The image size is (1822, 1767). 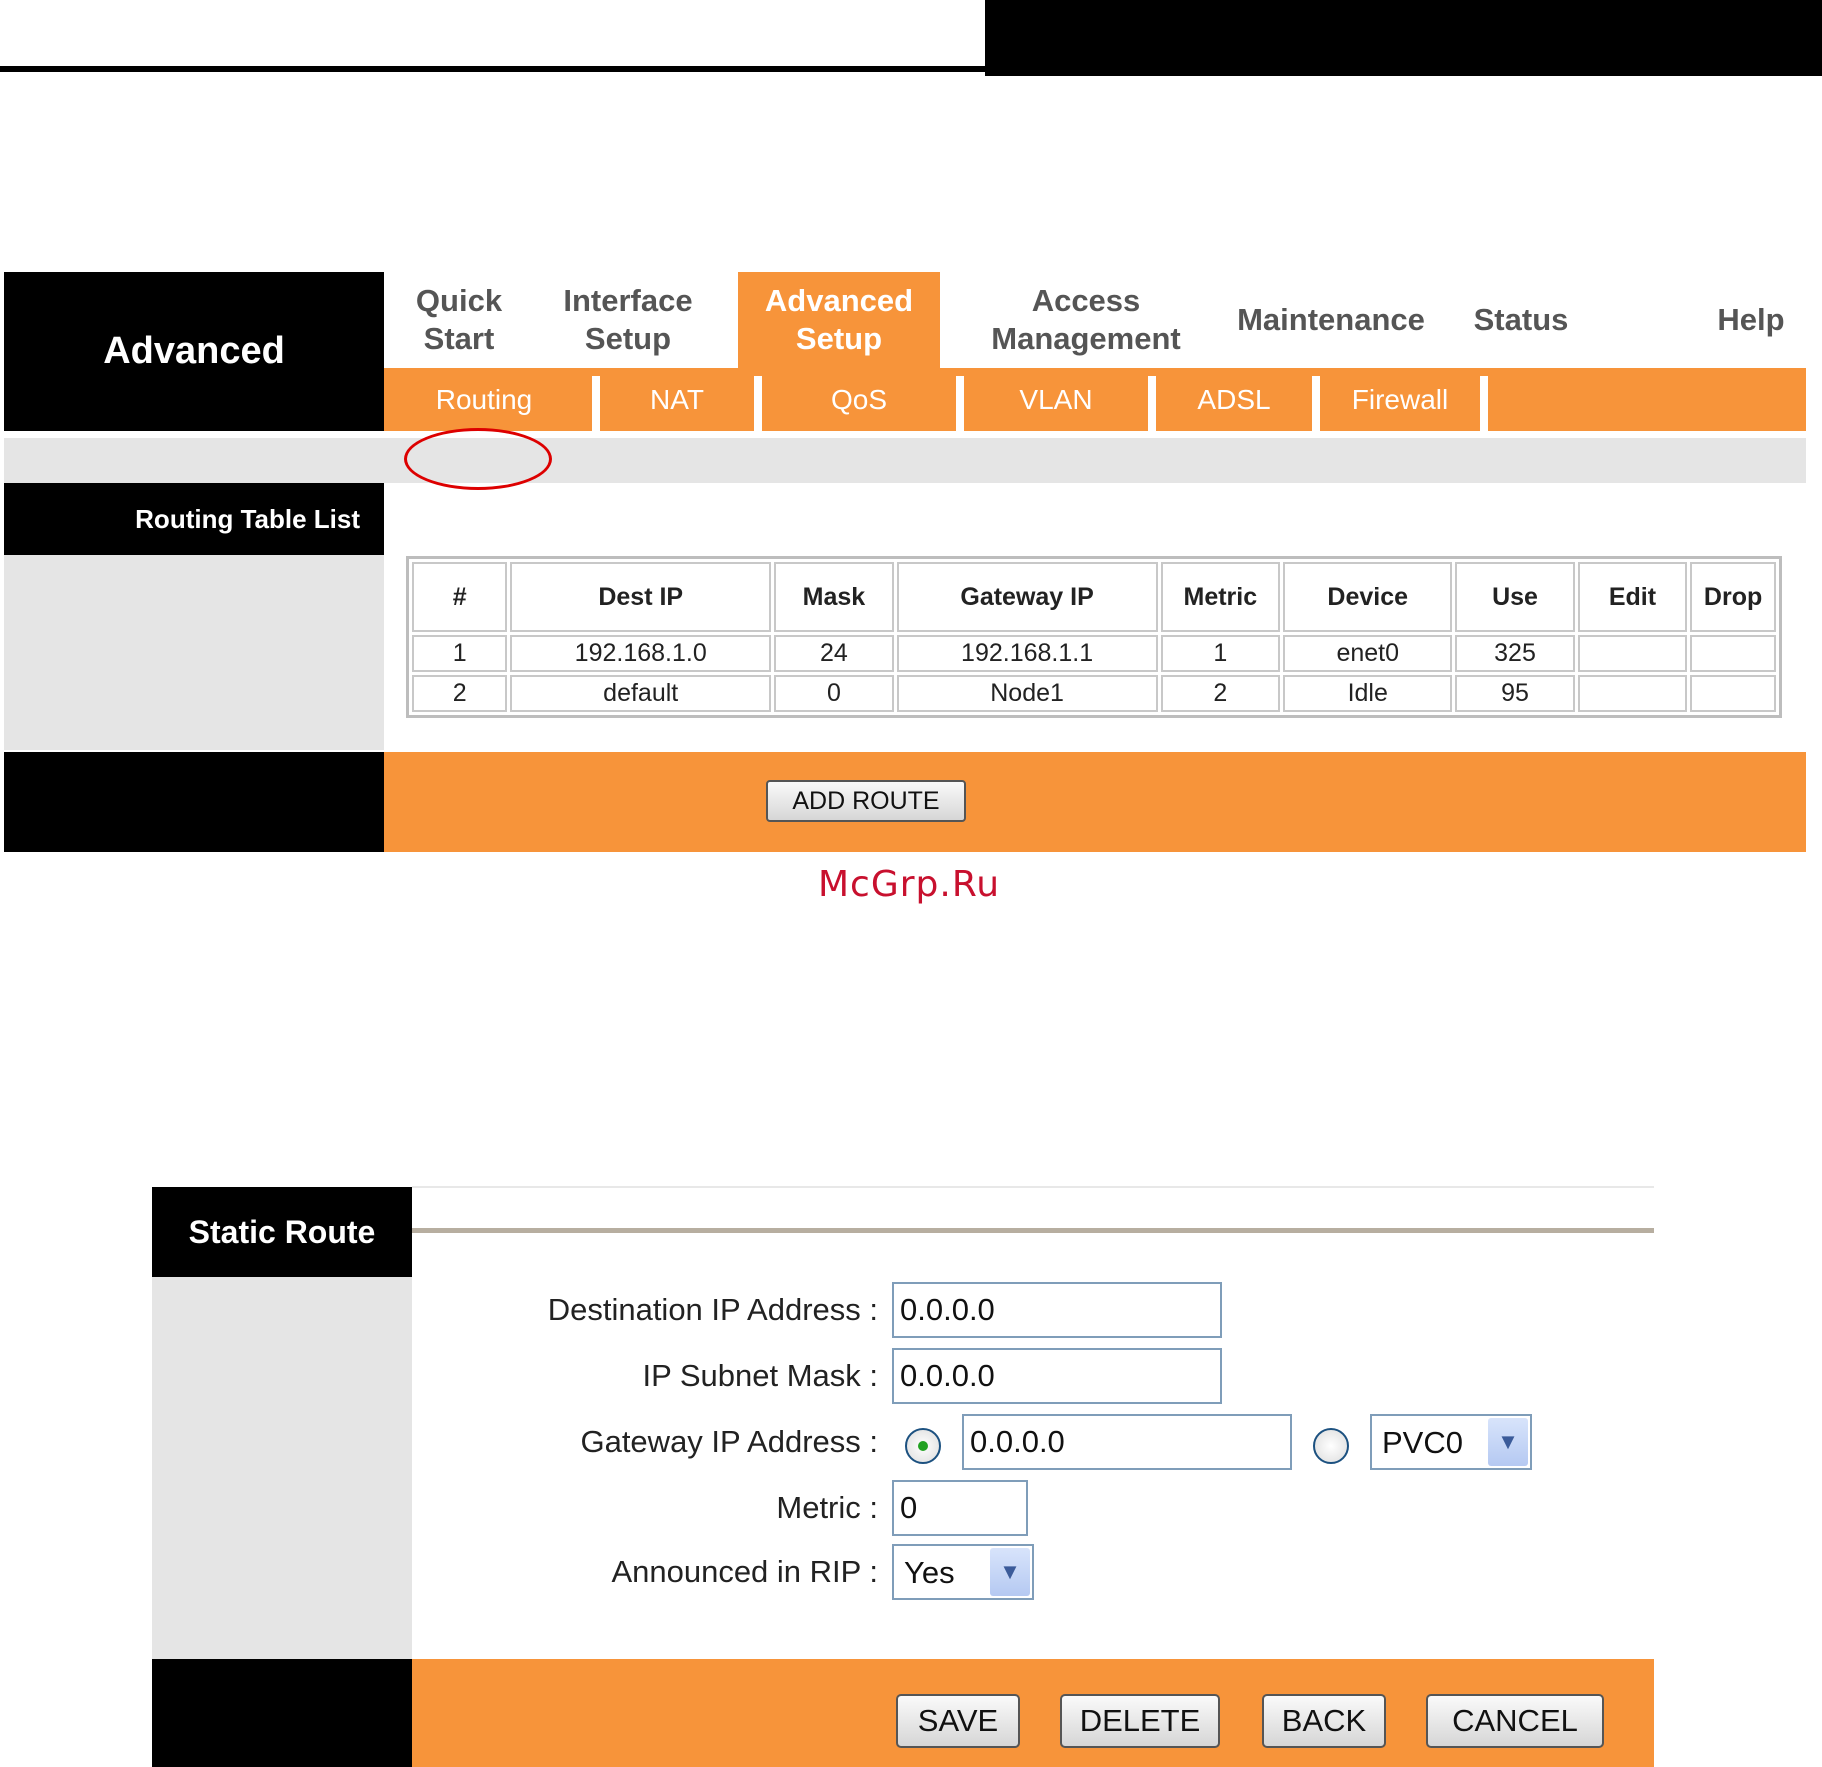 What do you see at coordinates (1331, 1446) in the screenshot?
I see `gateway-pvc-radio` at bounding box center [1331, 1446].